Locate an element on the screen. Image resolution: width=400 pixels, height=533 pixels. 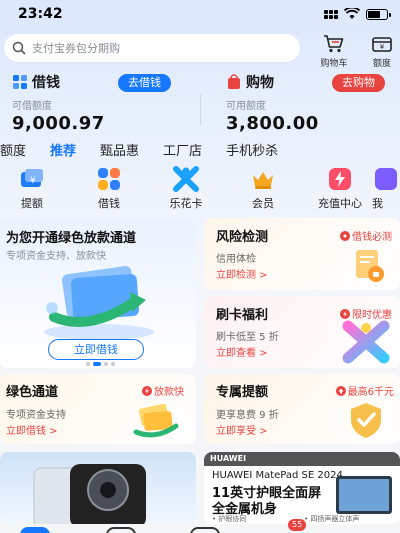
cart-label: 购物车 is located at coordinates (334, 64).